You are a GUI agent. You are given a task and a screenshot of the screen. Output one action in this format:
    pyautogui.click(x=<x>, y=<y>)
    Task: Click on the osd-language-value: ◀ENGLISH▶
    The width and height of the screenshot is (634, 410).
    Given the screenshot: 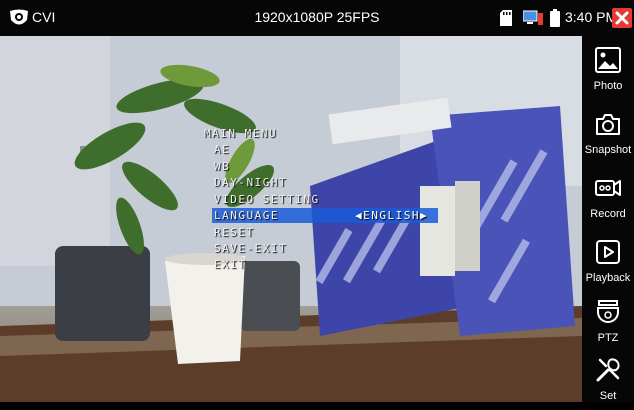 What is the action you would take?
    pyautogui.click(x=391, y=215)
    